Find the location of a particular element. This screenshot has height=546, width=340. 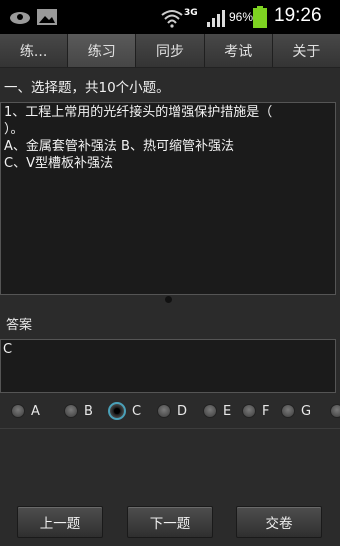

option-label: A is located at coordinates (35, 411).